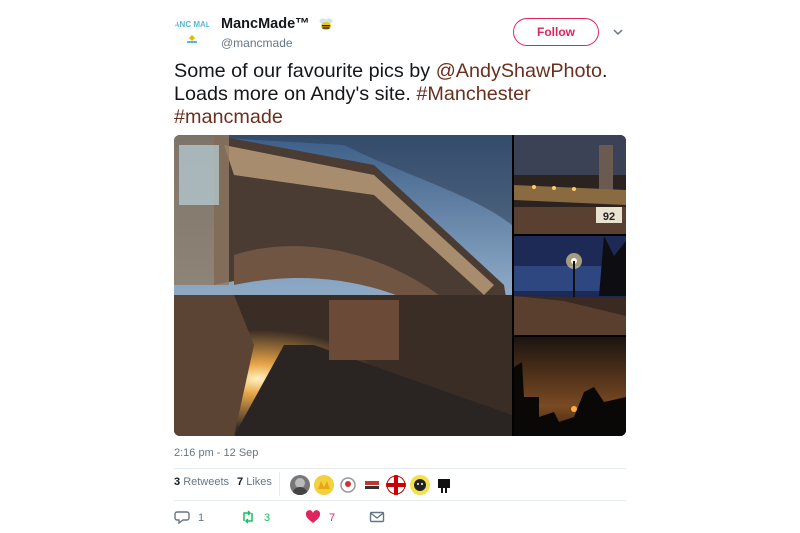 The image size is (800, 533). What do you see at coordinates (186, 518) in the screenshot?
I see `reply-icon` at bounding box center [186, 518].